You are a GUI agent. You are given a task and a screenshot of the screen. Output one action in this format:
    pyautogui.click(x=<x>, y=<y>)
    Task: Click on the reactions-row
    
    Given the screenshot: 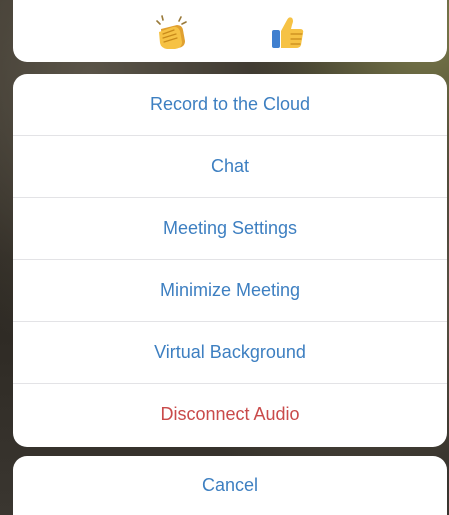 What is the action you would take?
    pyautogui.click(x=230, y=31)
    